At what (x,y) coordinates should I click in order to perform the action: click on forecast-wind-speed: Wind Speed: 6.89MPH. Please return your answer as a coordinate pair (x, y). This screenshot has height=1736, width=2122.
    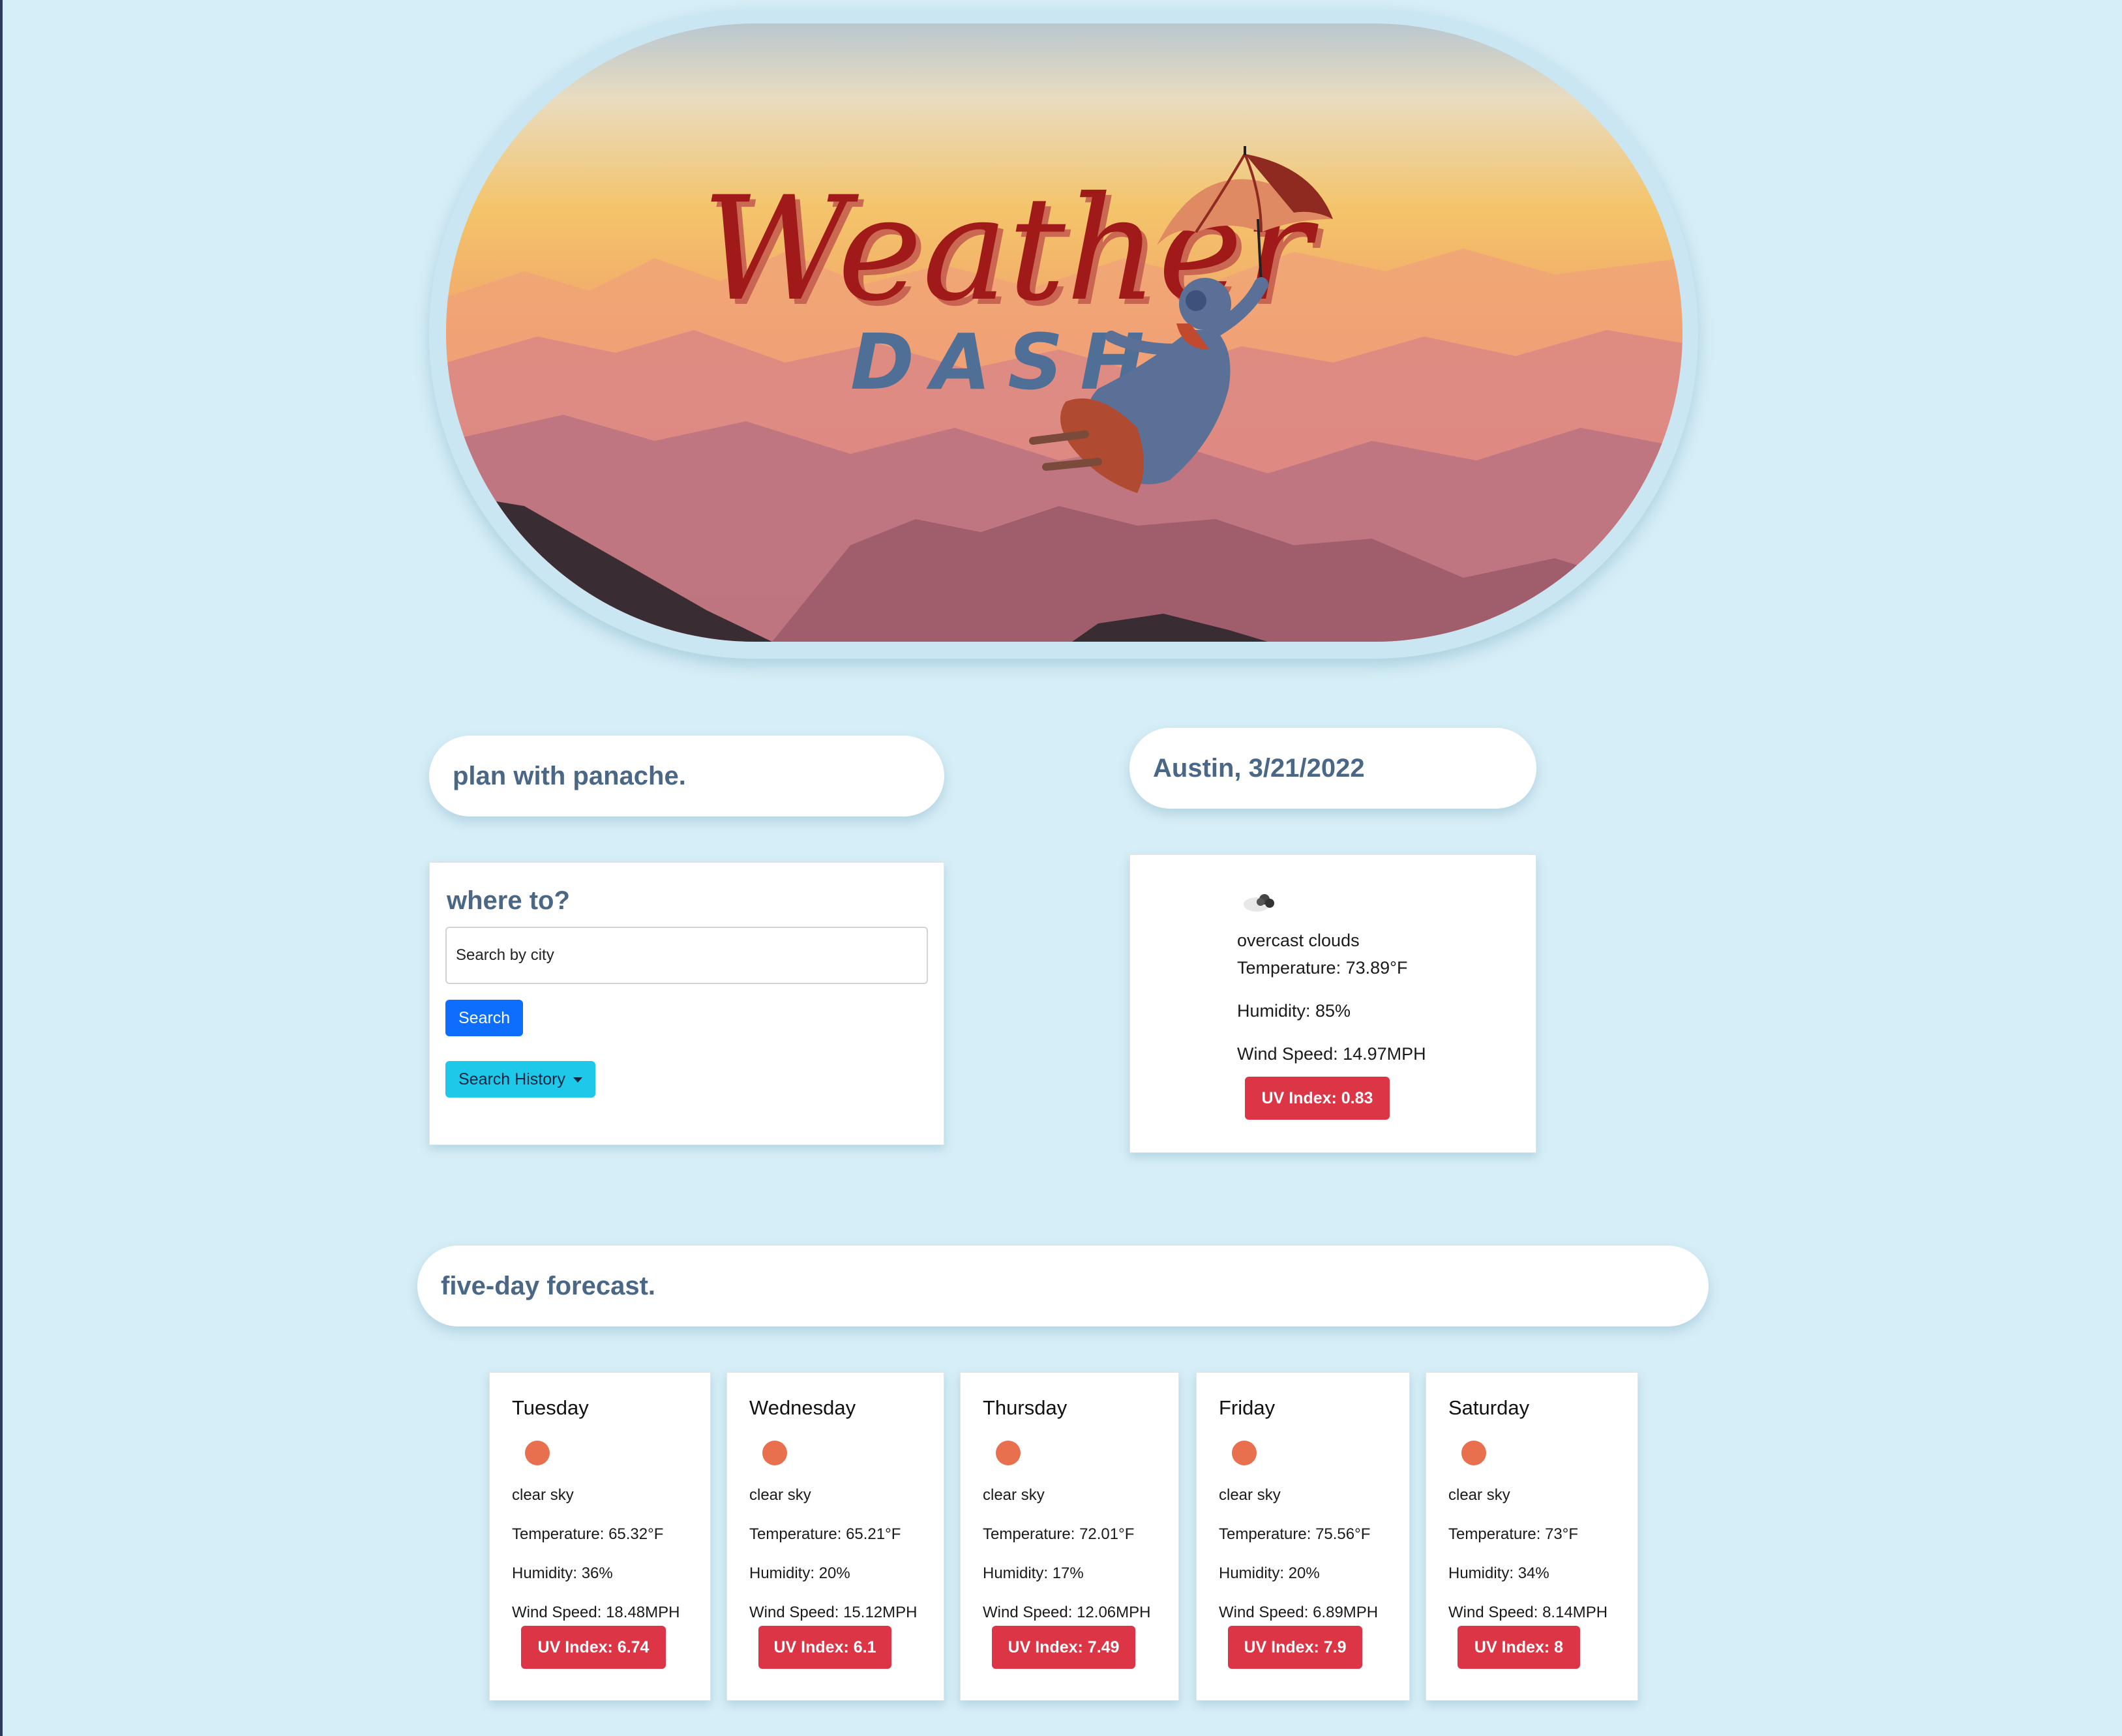
    Looking at the image, I should click on (1299, 1612).